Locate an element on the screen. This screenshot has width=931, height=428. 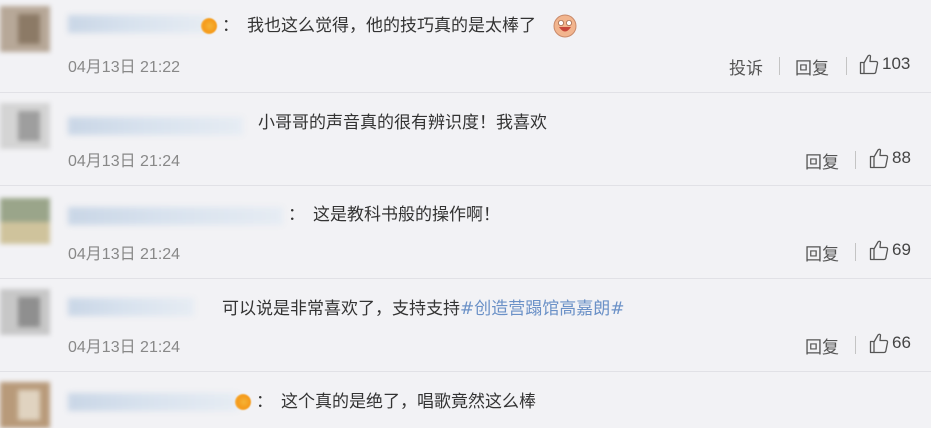
comment-text: 小哥哥的声音真的很有辨识度！我喜欢 is located at coordinates (402, 123).